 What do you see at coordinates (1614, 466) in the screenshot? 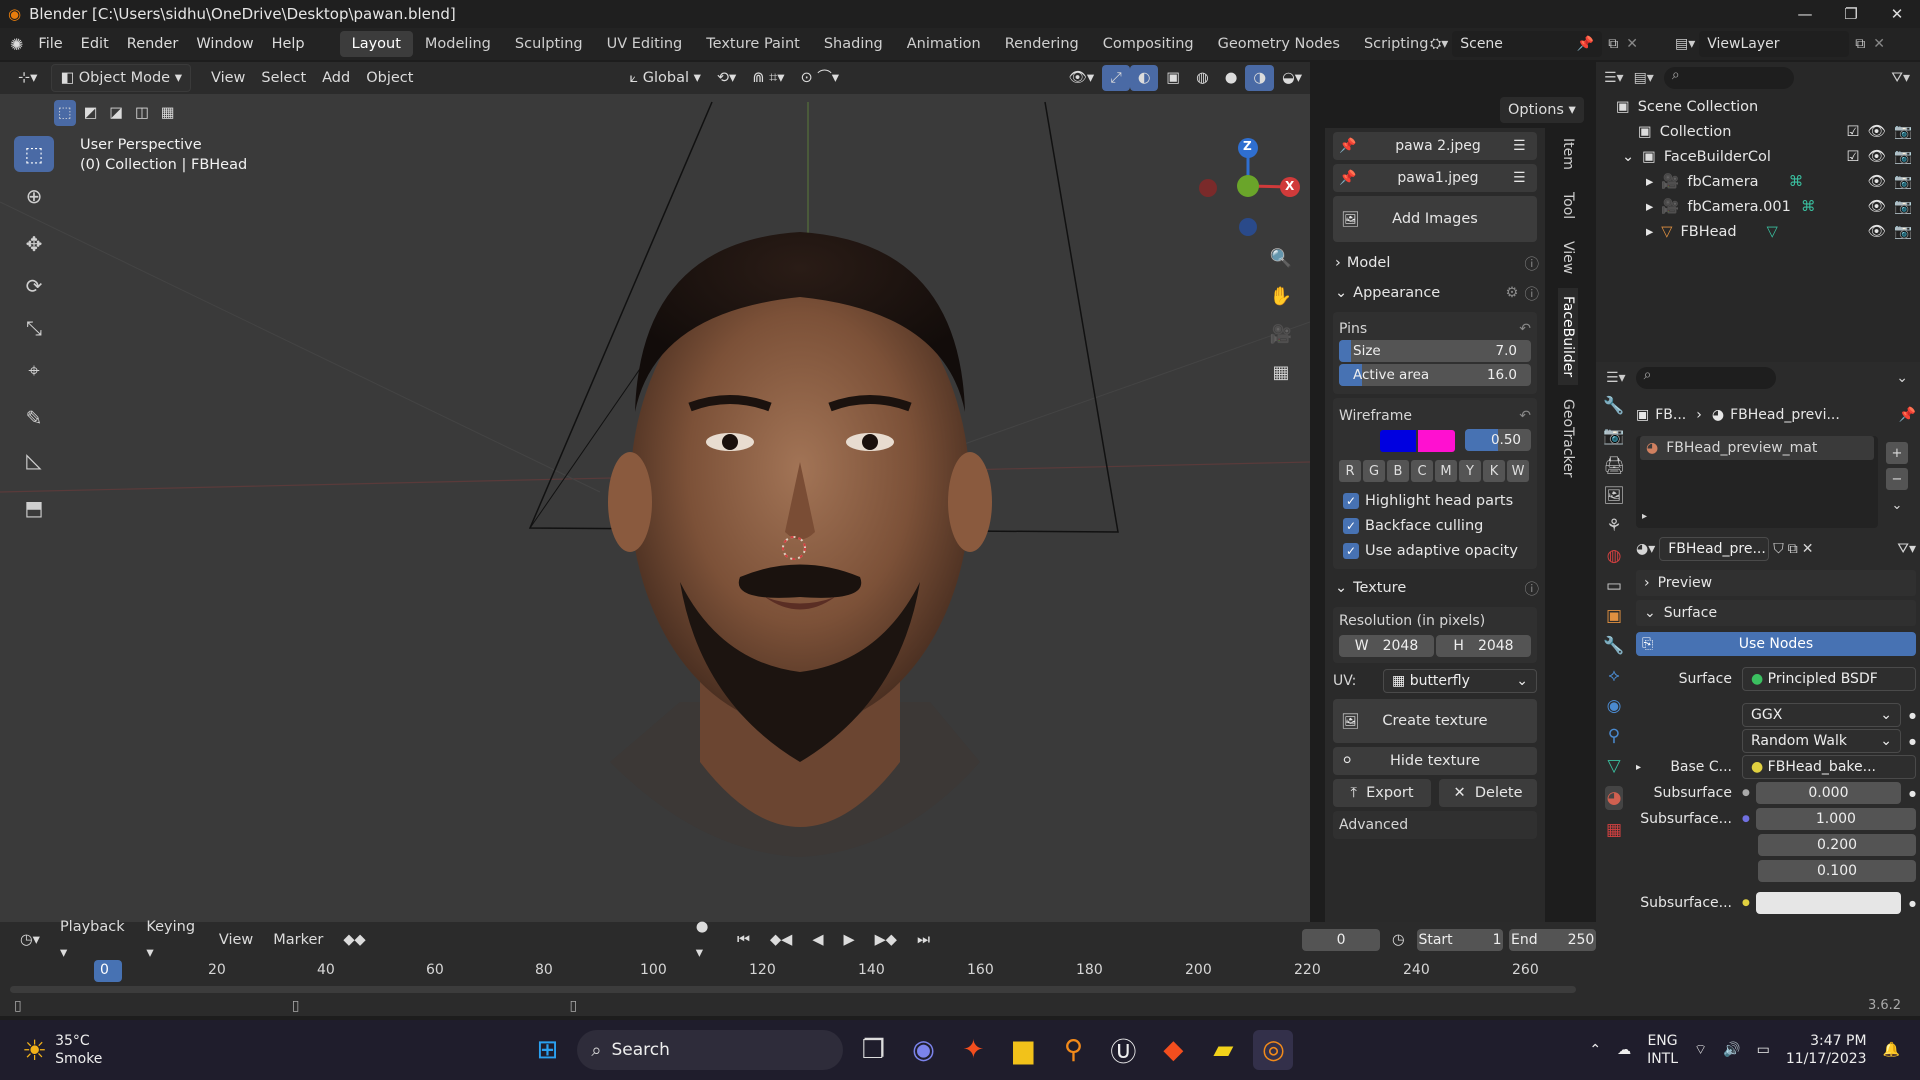
I see `output-tab-icon: 🖨` at bounding box center [1614, 466].